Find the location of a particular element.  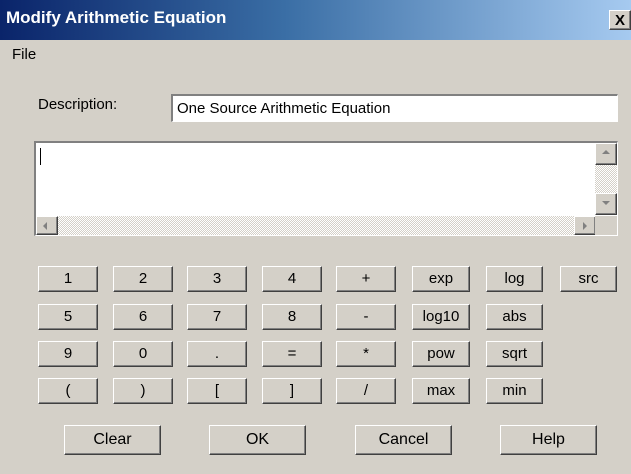

vertical-scrollbar is located at coordinates (606, 179).